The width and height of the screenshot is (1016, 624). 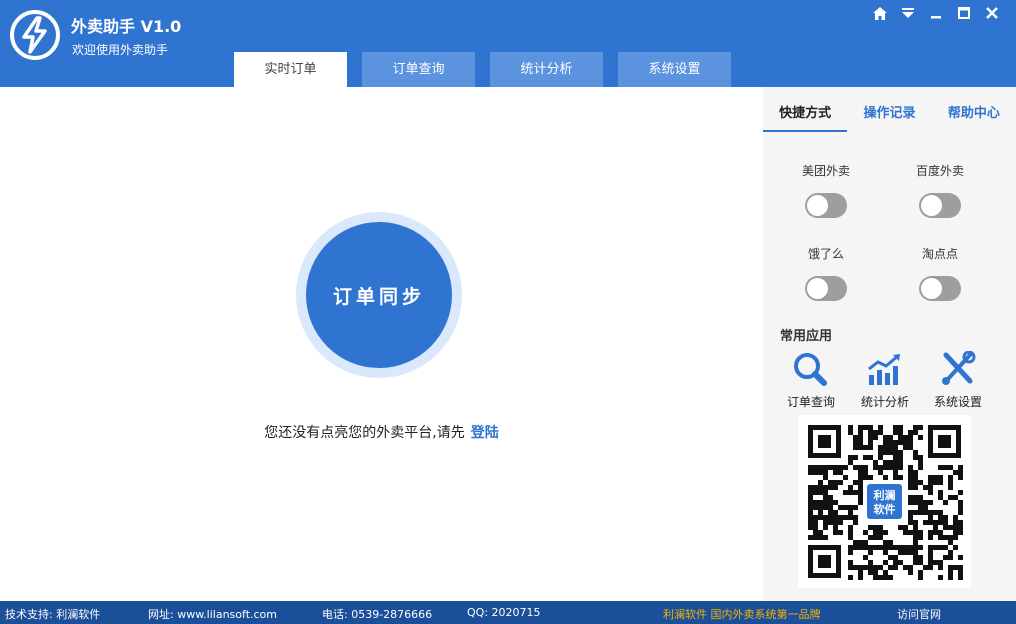 I want to click on tab-order-query: 订单查询, so click(x=418, y=69).